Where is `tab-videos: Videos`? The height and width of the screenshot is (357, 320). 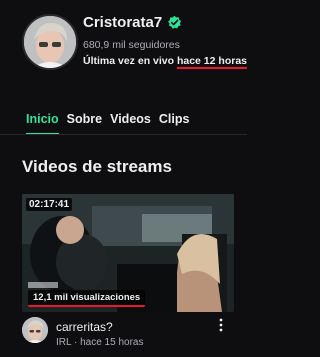
tab-videos: Videos is located at coordinates (130, 119).